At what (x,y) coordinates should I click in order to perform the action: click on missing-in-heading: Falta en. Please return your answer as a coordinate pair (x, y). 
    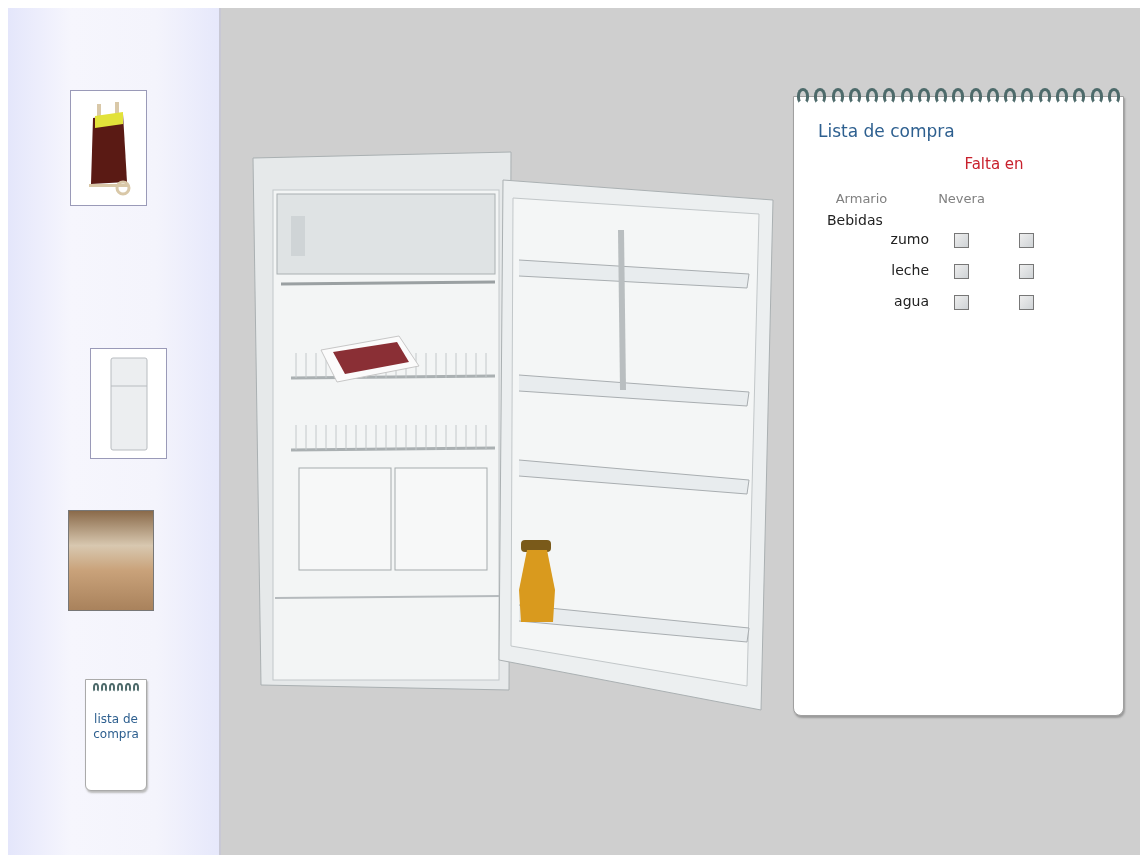
    Looking at the image, I should click on (994, 165).